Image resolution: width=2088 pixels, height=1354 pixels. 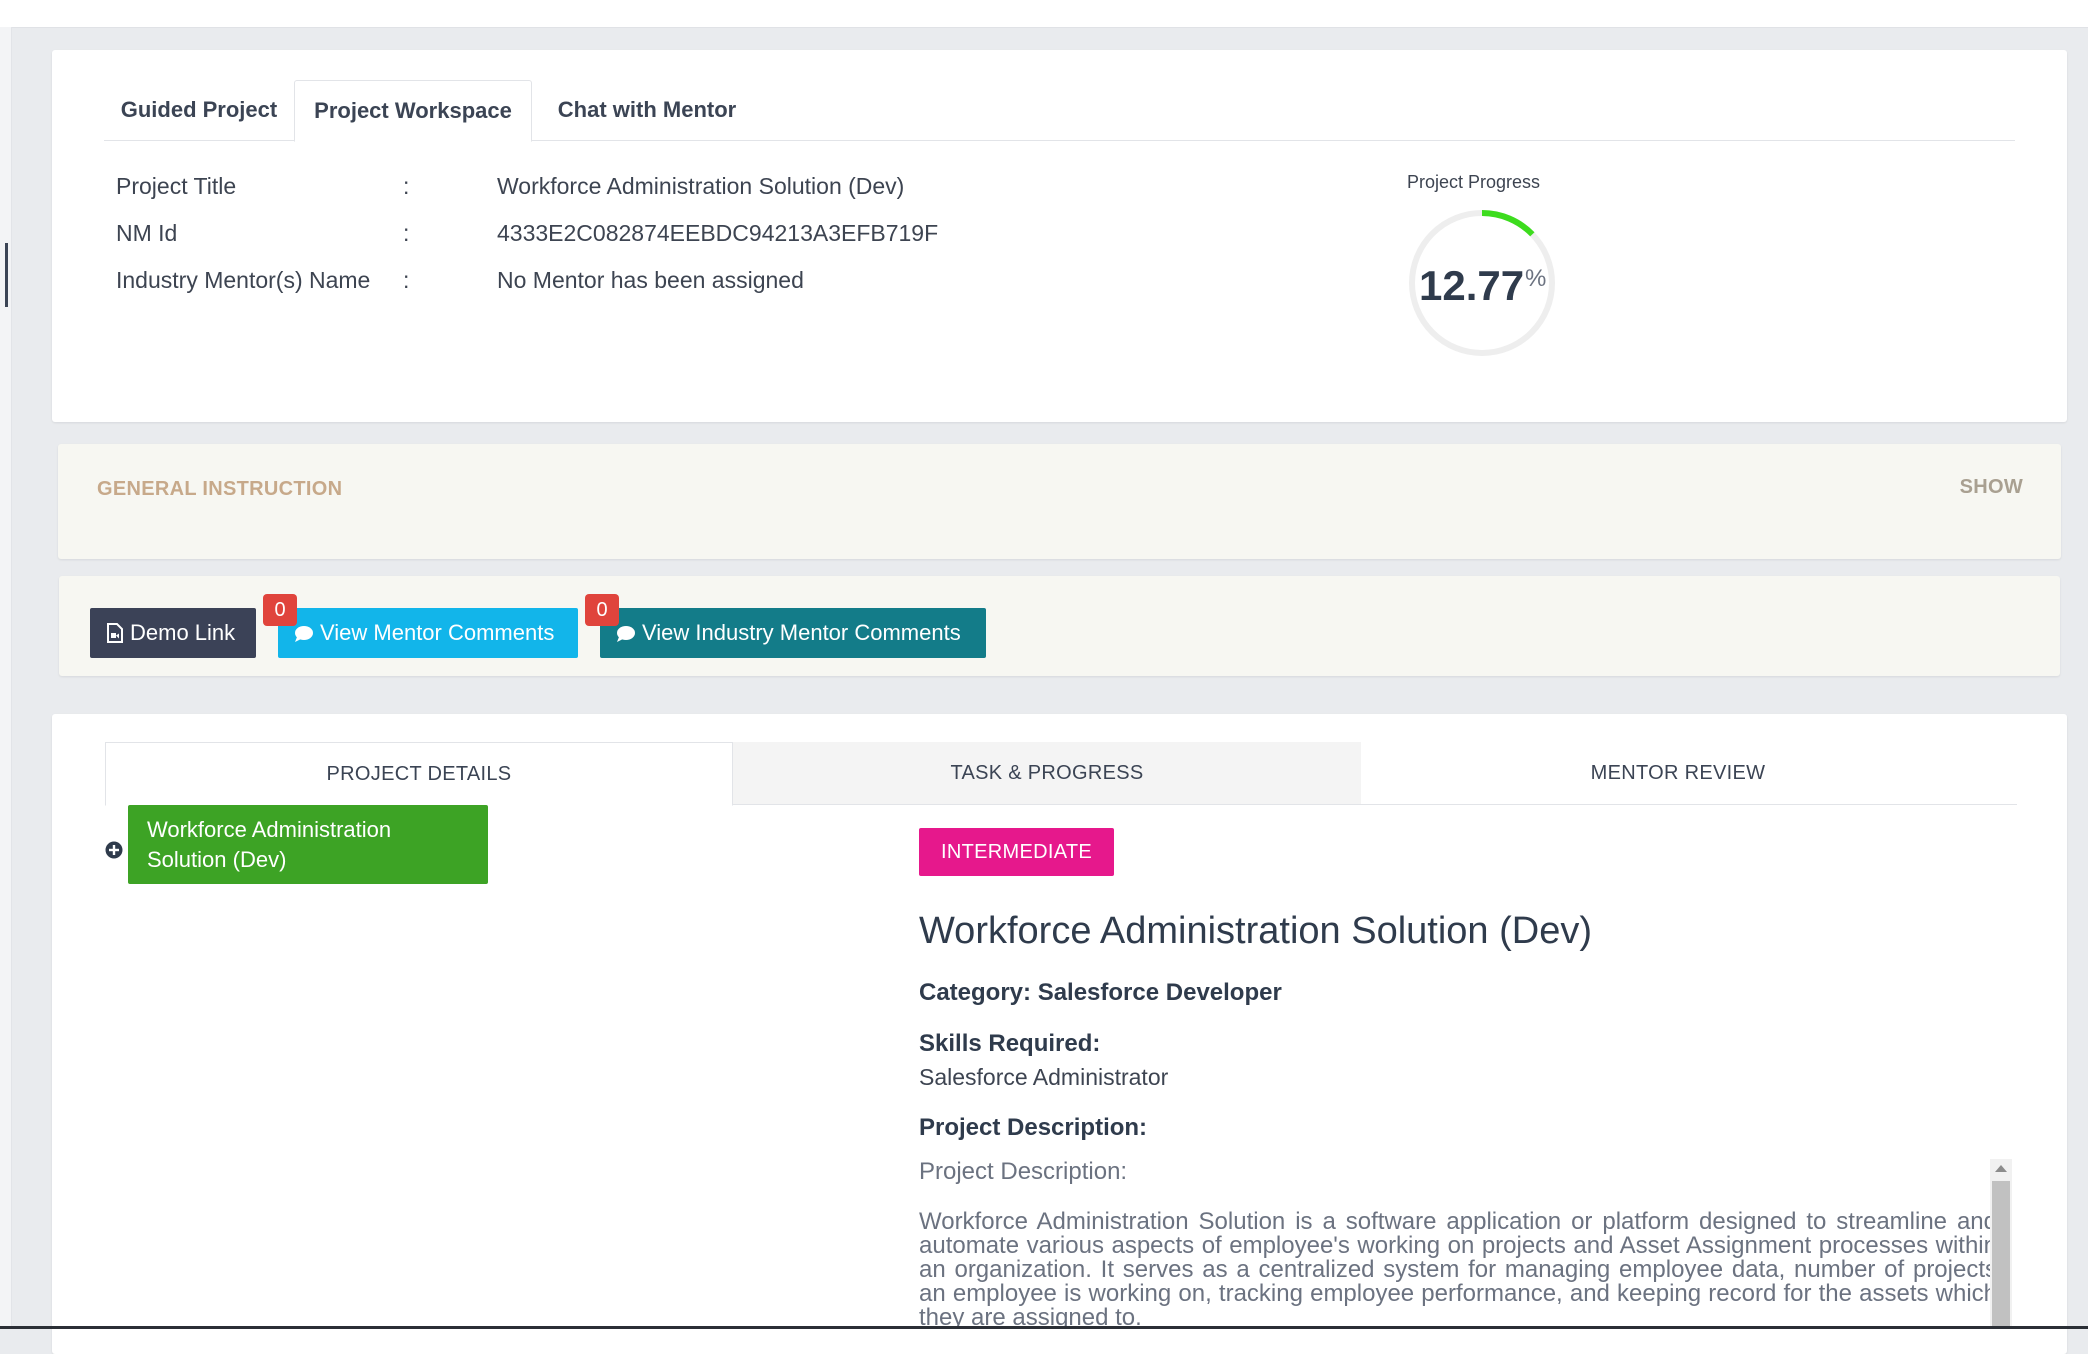 What do you see at coordinates (1100, 992) in the screenshot?
I see `category-line: Category: Salesforce Developer` at bounding box center [1100, 992].